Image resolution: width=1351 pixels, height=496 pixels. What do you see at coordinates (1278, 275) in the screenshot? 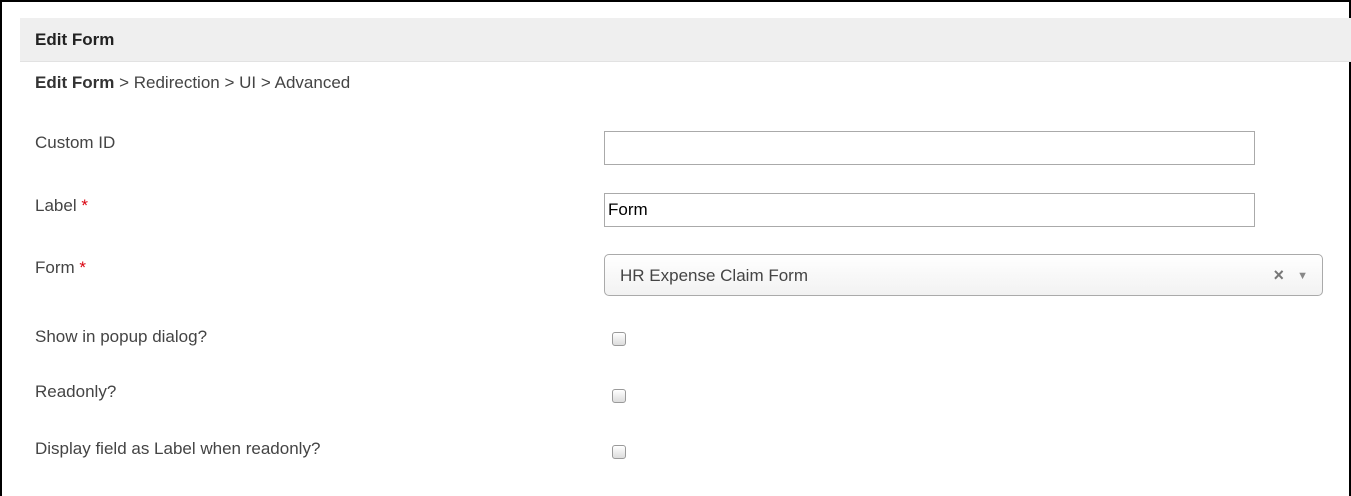
I see `clear-icon: ×` at bounding box center [1278, 275].